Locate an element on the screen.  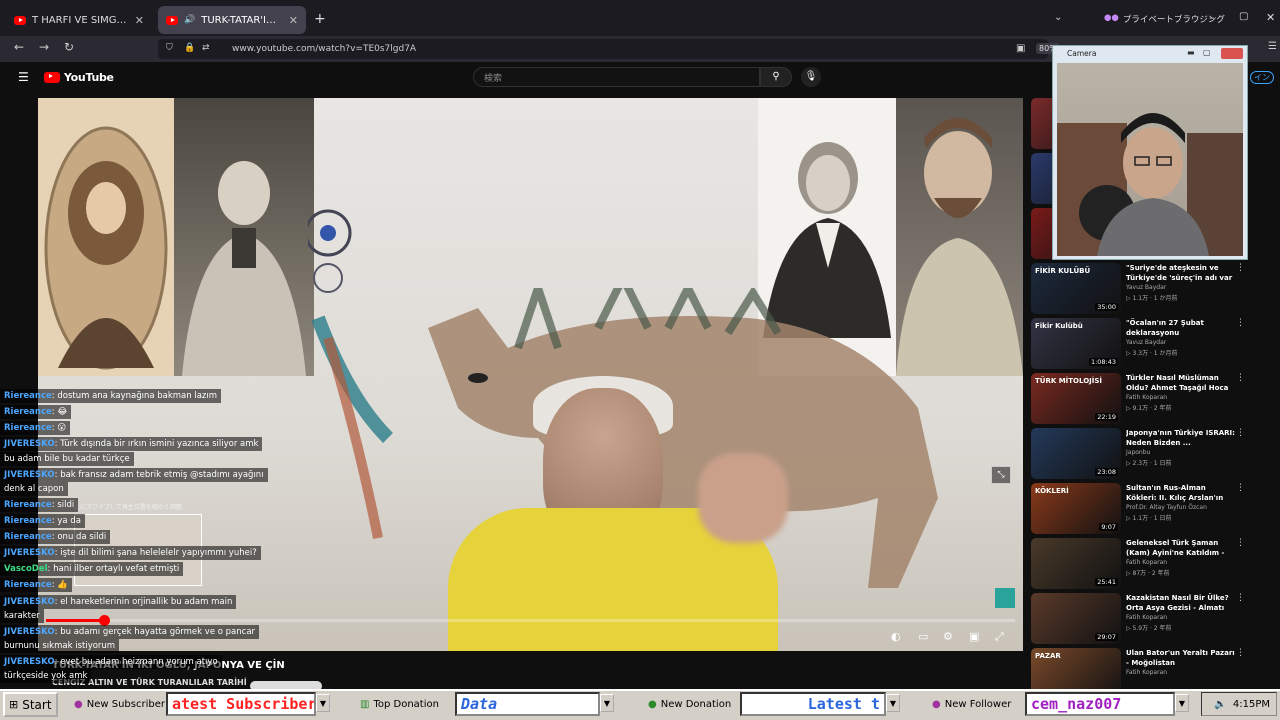
url-field: ⛉ 🔒 ⇄ www.youtube.com/watch?v=TE0s7lgd7A is located at coordinates (603, 49).